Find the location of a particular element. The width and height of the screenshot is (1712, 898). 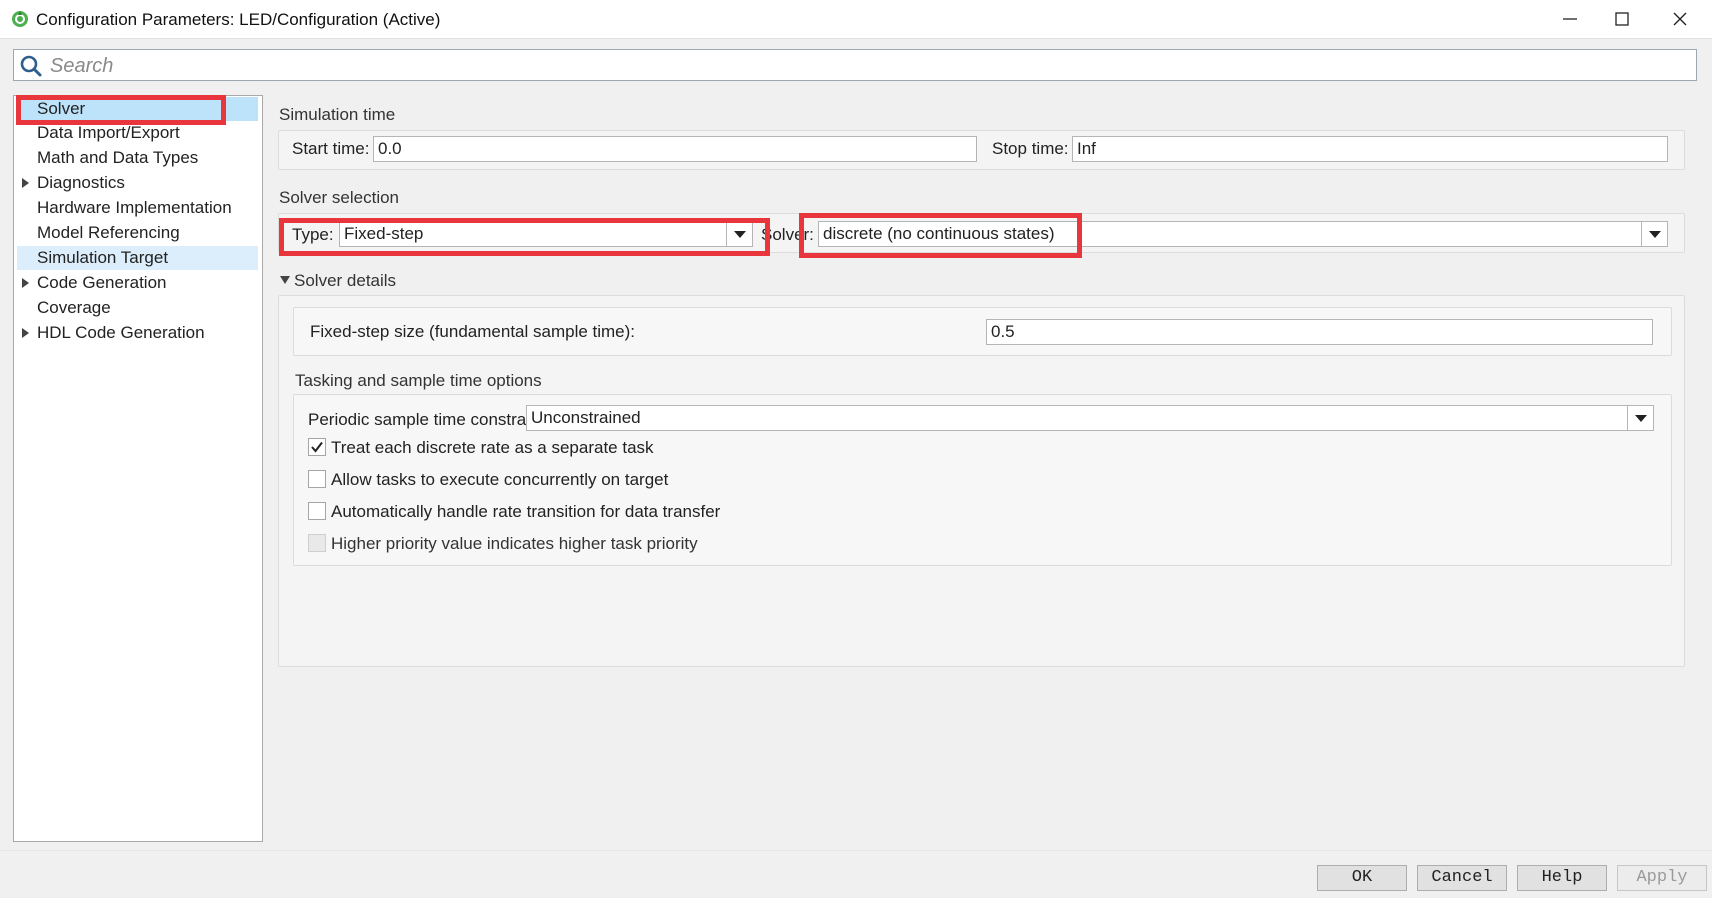

nav-item-label: Code Generation is located at coordinates (102, 282).